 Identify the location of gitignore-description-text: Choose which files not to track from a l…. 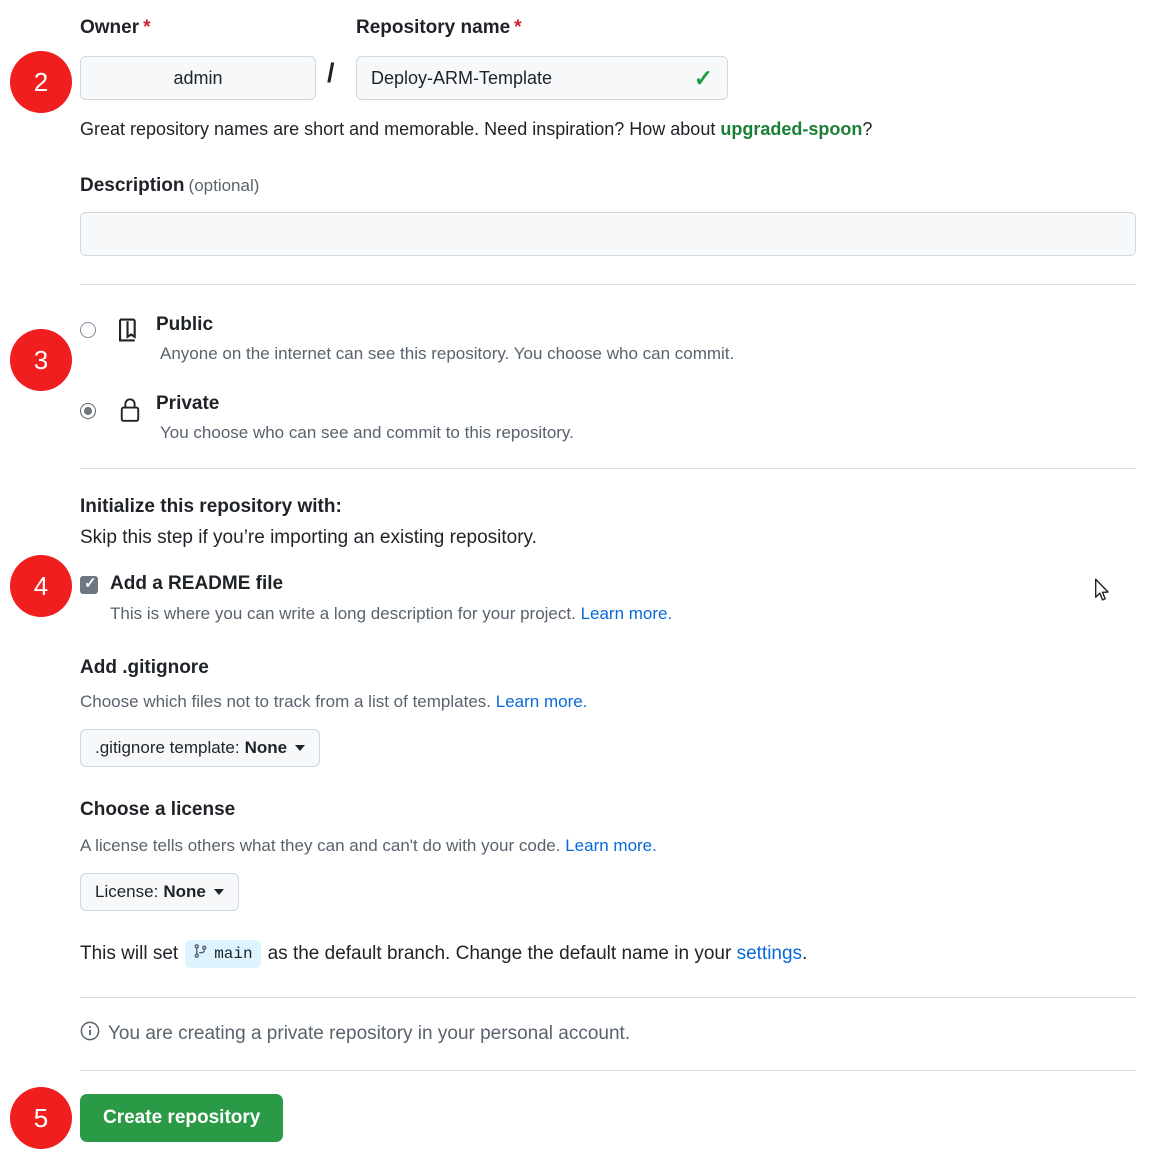
(286, 701).